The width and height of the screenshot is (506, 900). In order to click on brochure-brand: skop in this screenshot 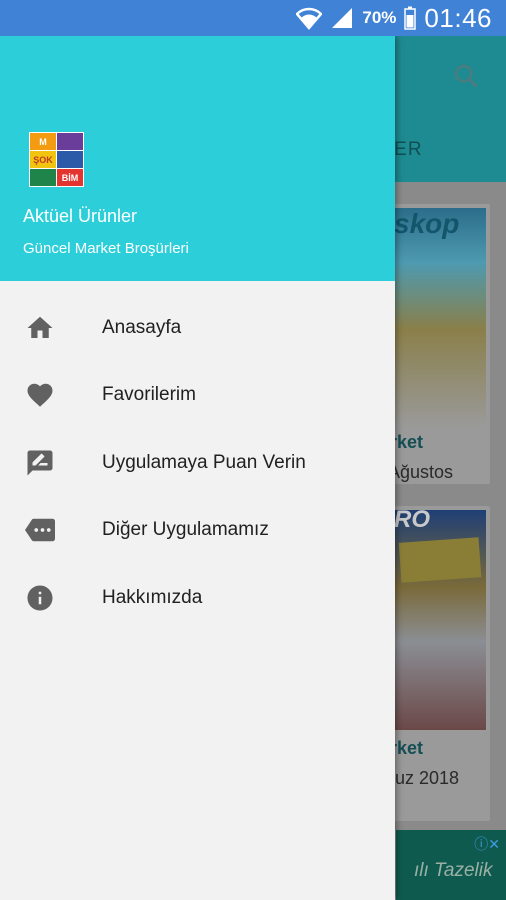, I will do `click(427, 223)`.